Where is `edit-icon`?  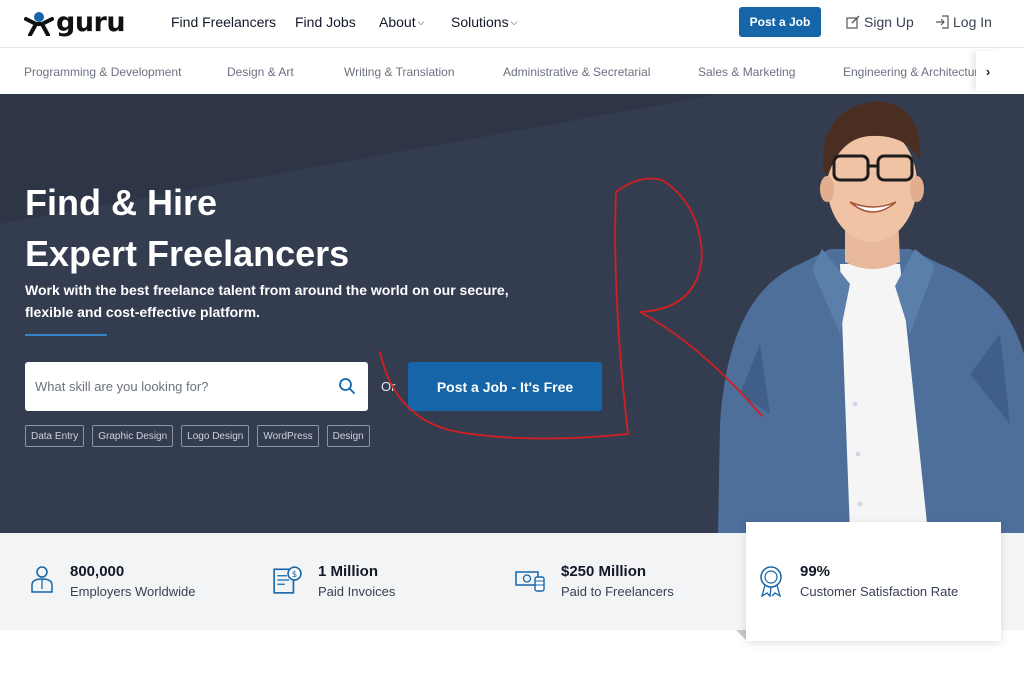 edit-icon is located at coordinates (853, 22).